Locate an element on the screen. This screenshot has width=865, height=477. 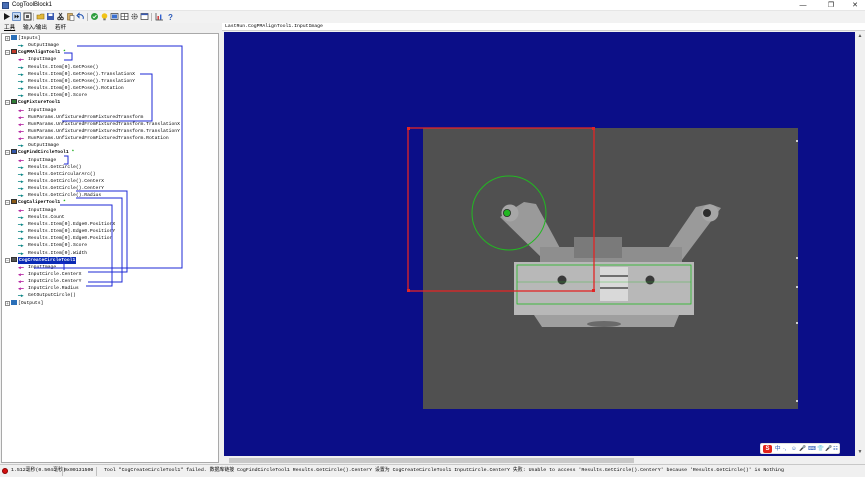
tree-output-terminal: ━▶ Results.Item[0].GetPose().TranslationY is located at coordinates (76, 81).